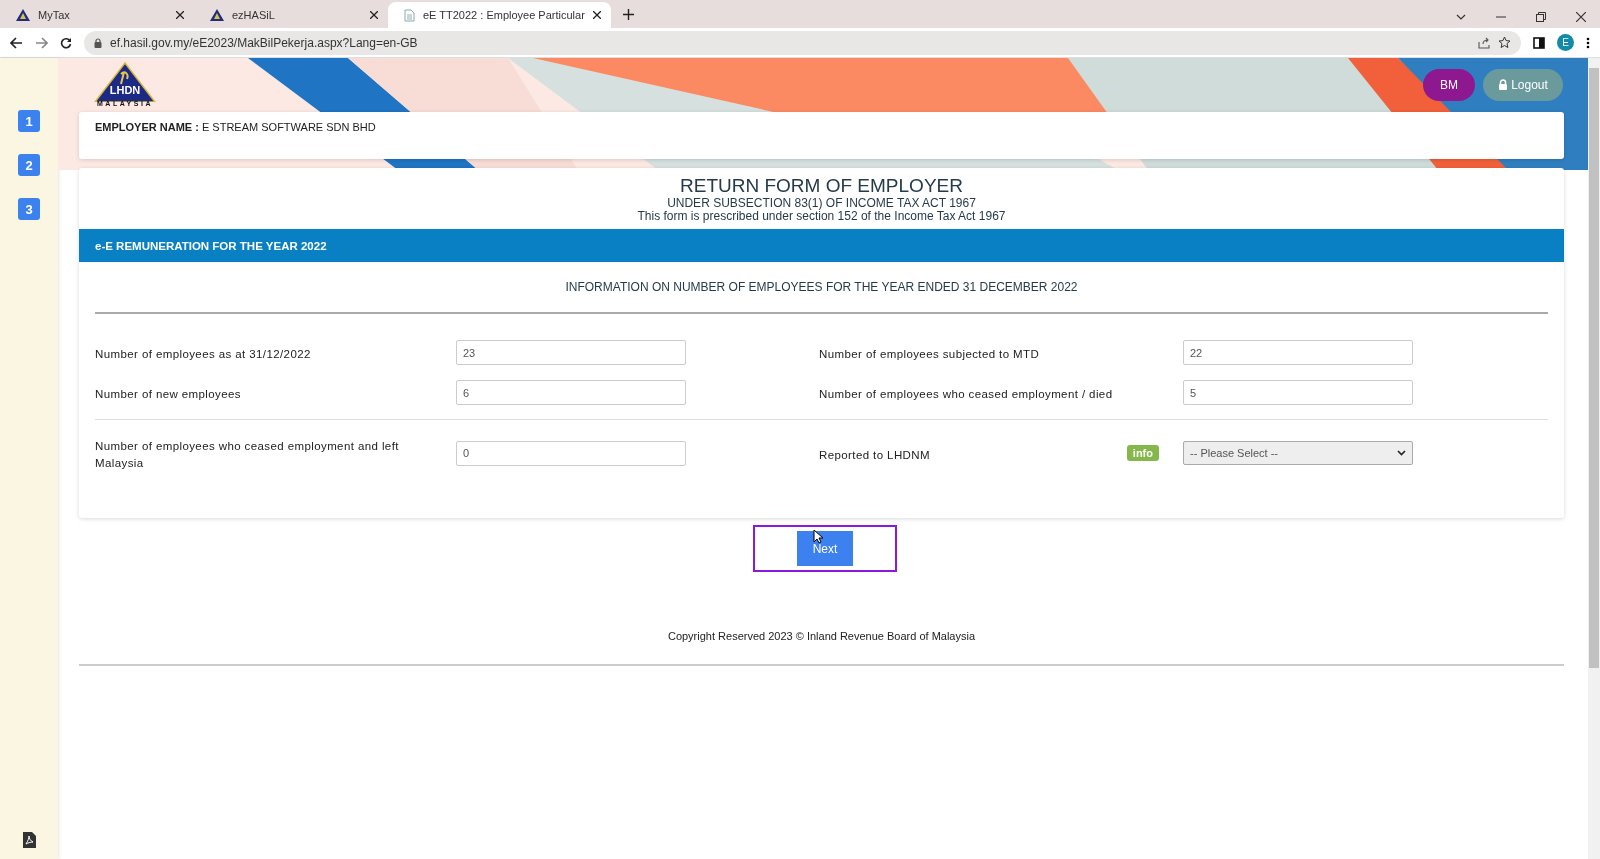  Describe the element at coordinates (1401, 453) in the screenshot. I see `caret-icon` at that location.